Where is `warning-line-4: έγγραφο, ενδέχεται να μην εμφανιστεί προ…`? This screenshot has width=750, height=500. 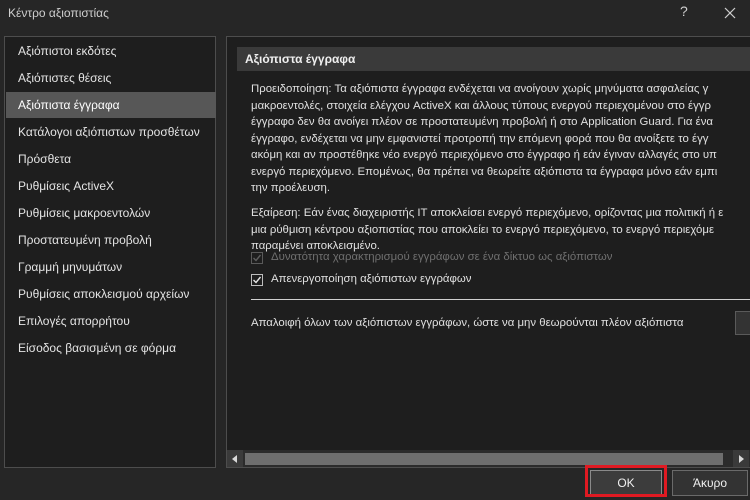
warning-line-4: έγγραφο, ενδέχεται να μην εμφανιστεί προ… is located at coordinates (480, 138).